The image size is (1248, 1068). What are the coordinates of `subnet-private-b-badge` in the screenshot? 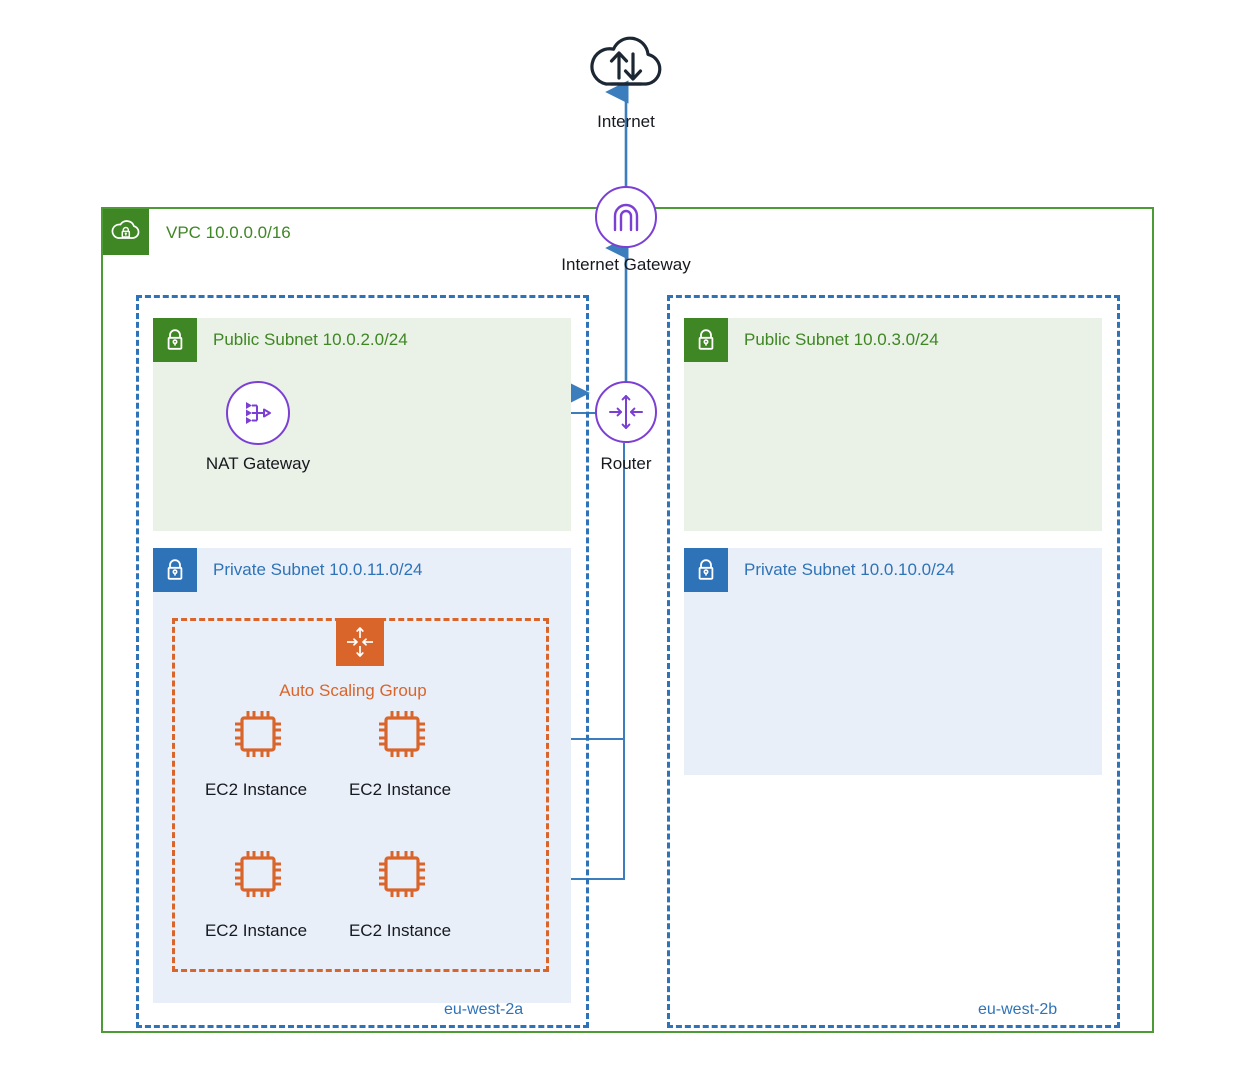 It's located at (706, 570).